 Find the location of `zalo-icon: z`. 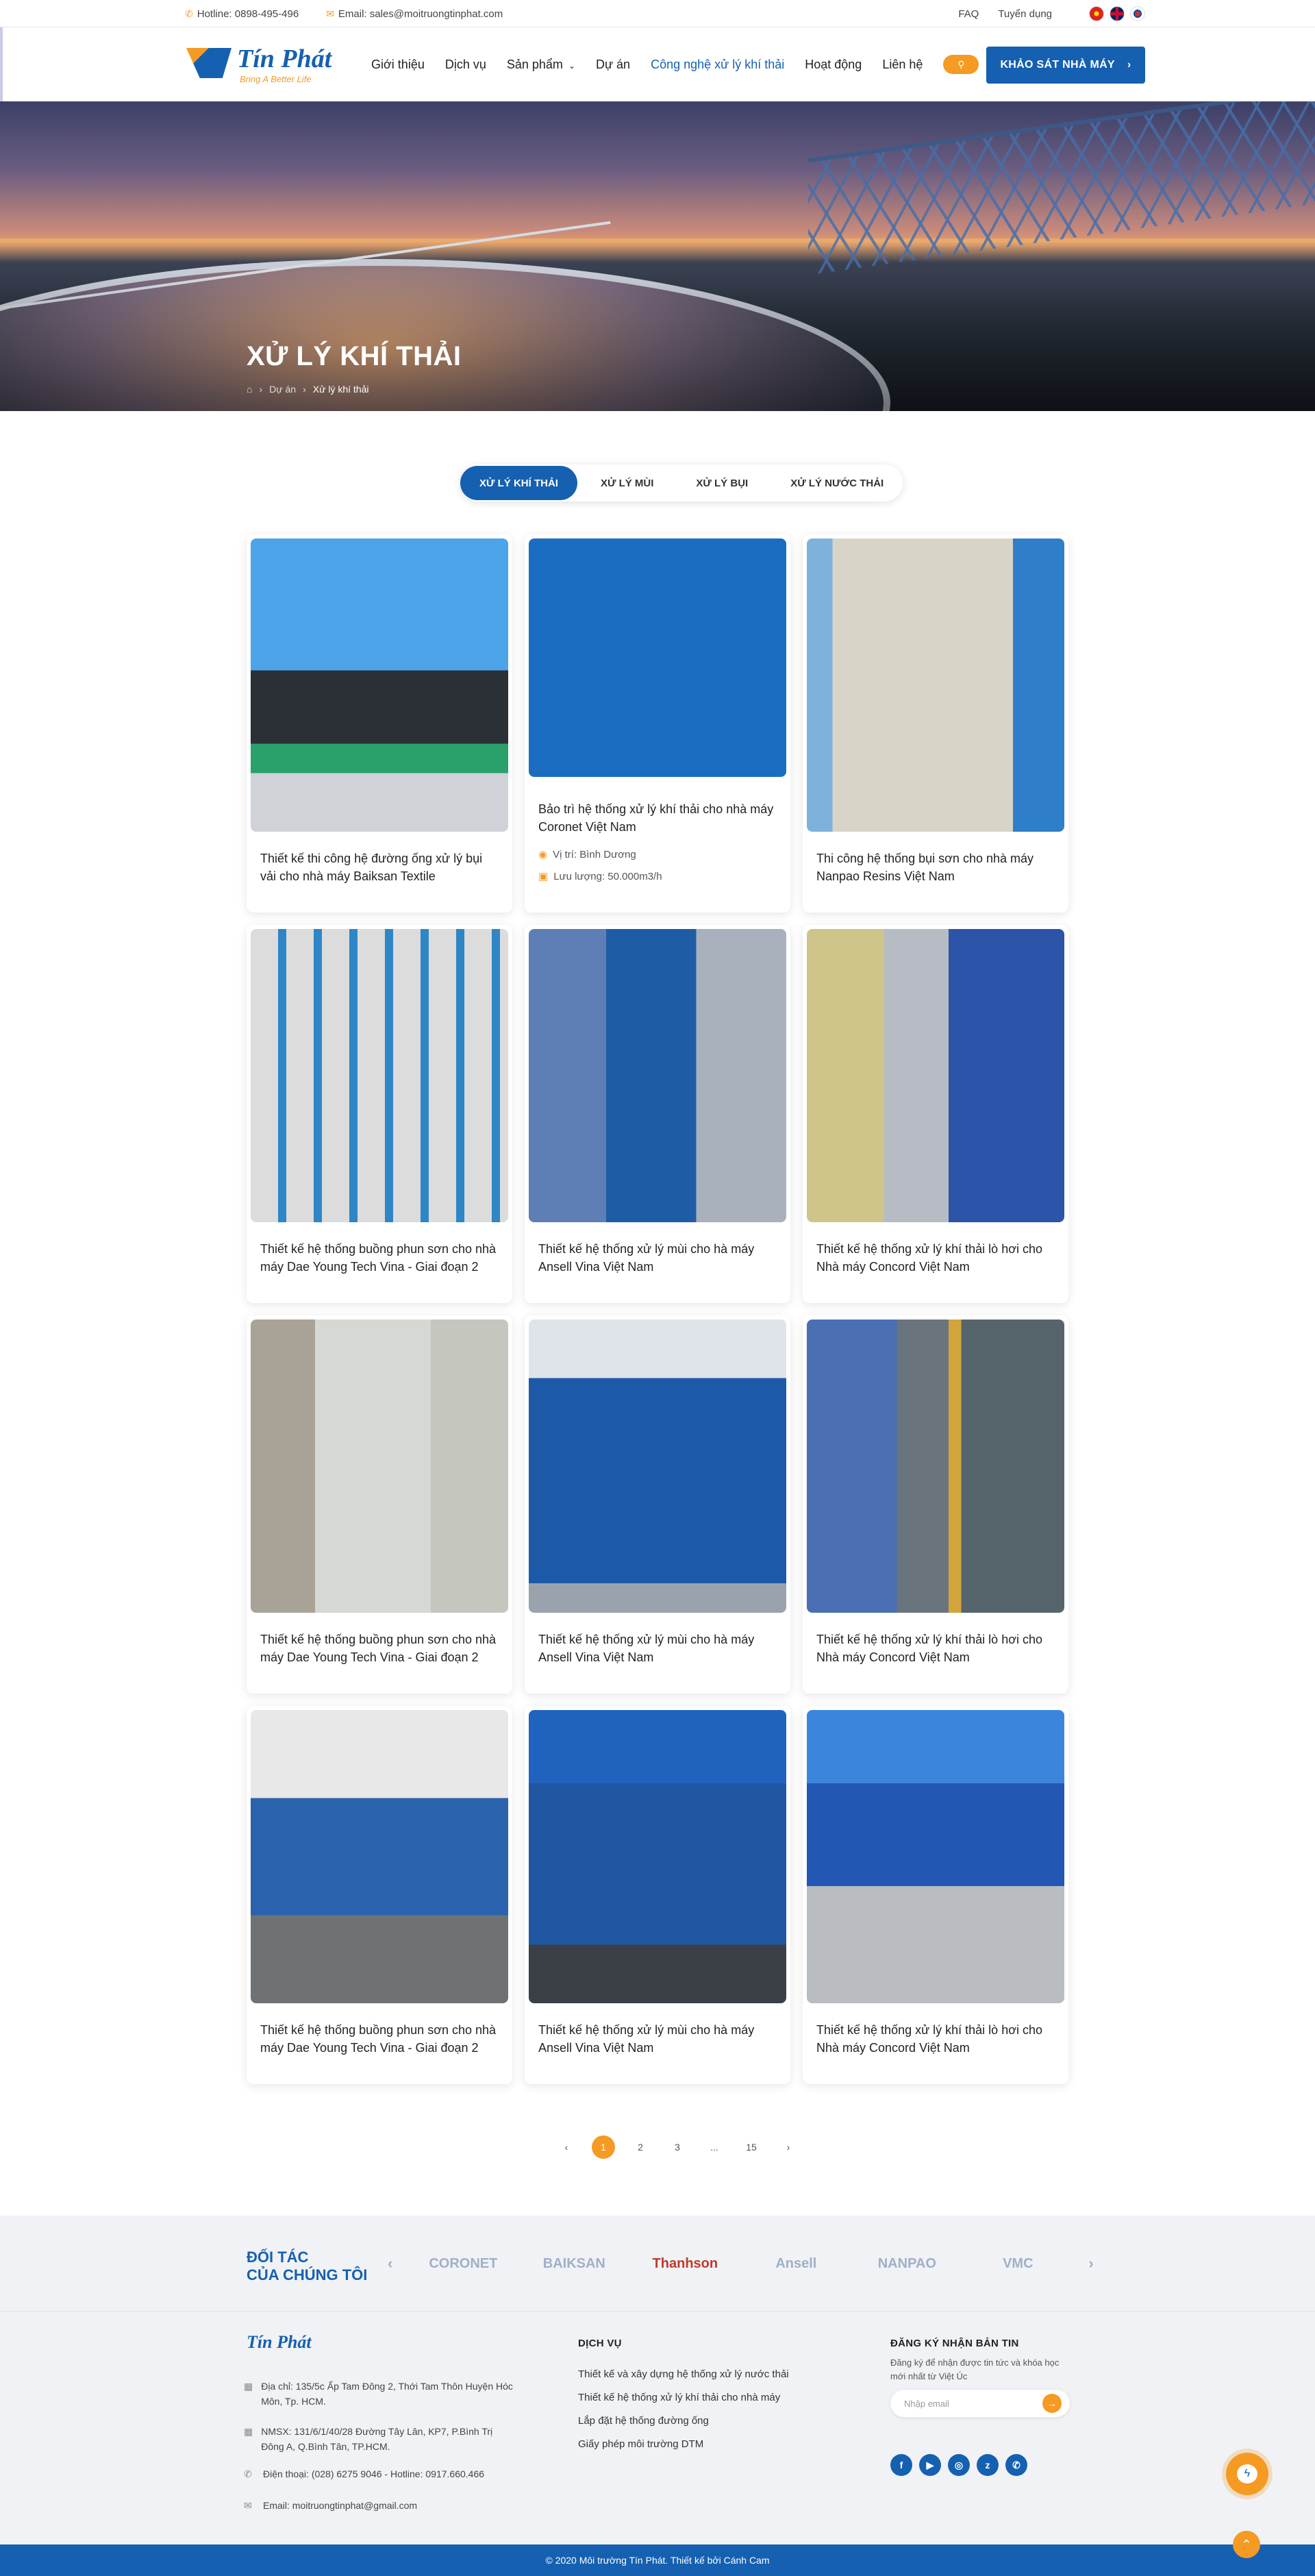

zalo-icon: z is located at coordinates (988, 2465).